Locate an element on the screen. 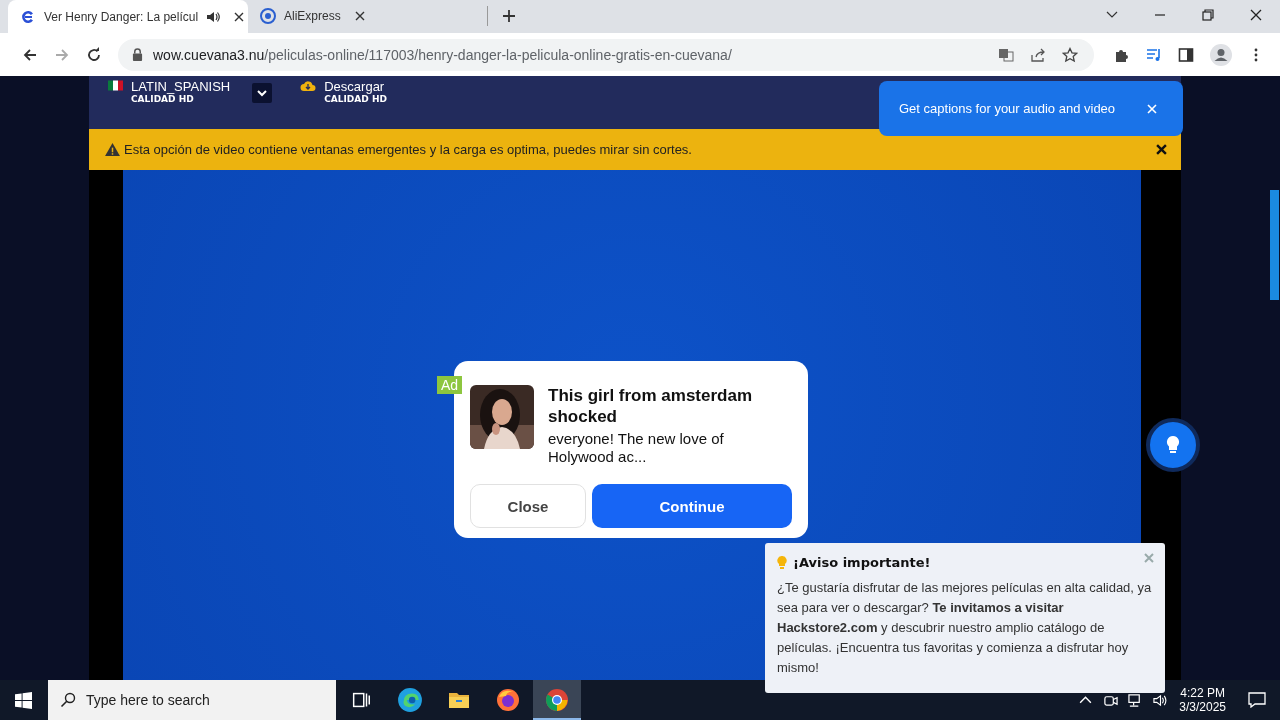 The image size is (1280, 720). warning-text: Esta opción de video contiene ventanas emergentes y la carga es optima, puedes mirar sin cortes. is located at coordinates (408, 149).